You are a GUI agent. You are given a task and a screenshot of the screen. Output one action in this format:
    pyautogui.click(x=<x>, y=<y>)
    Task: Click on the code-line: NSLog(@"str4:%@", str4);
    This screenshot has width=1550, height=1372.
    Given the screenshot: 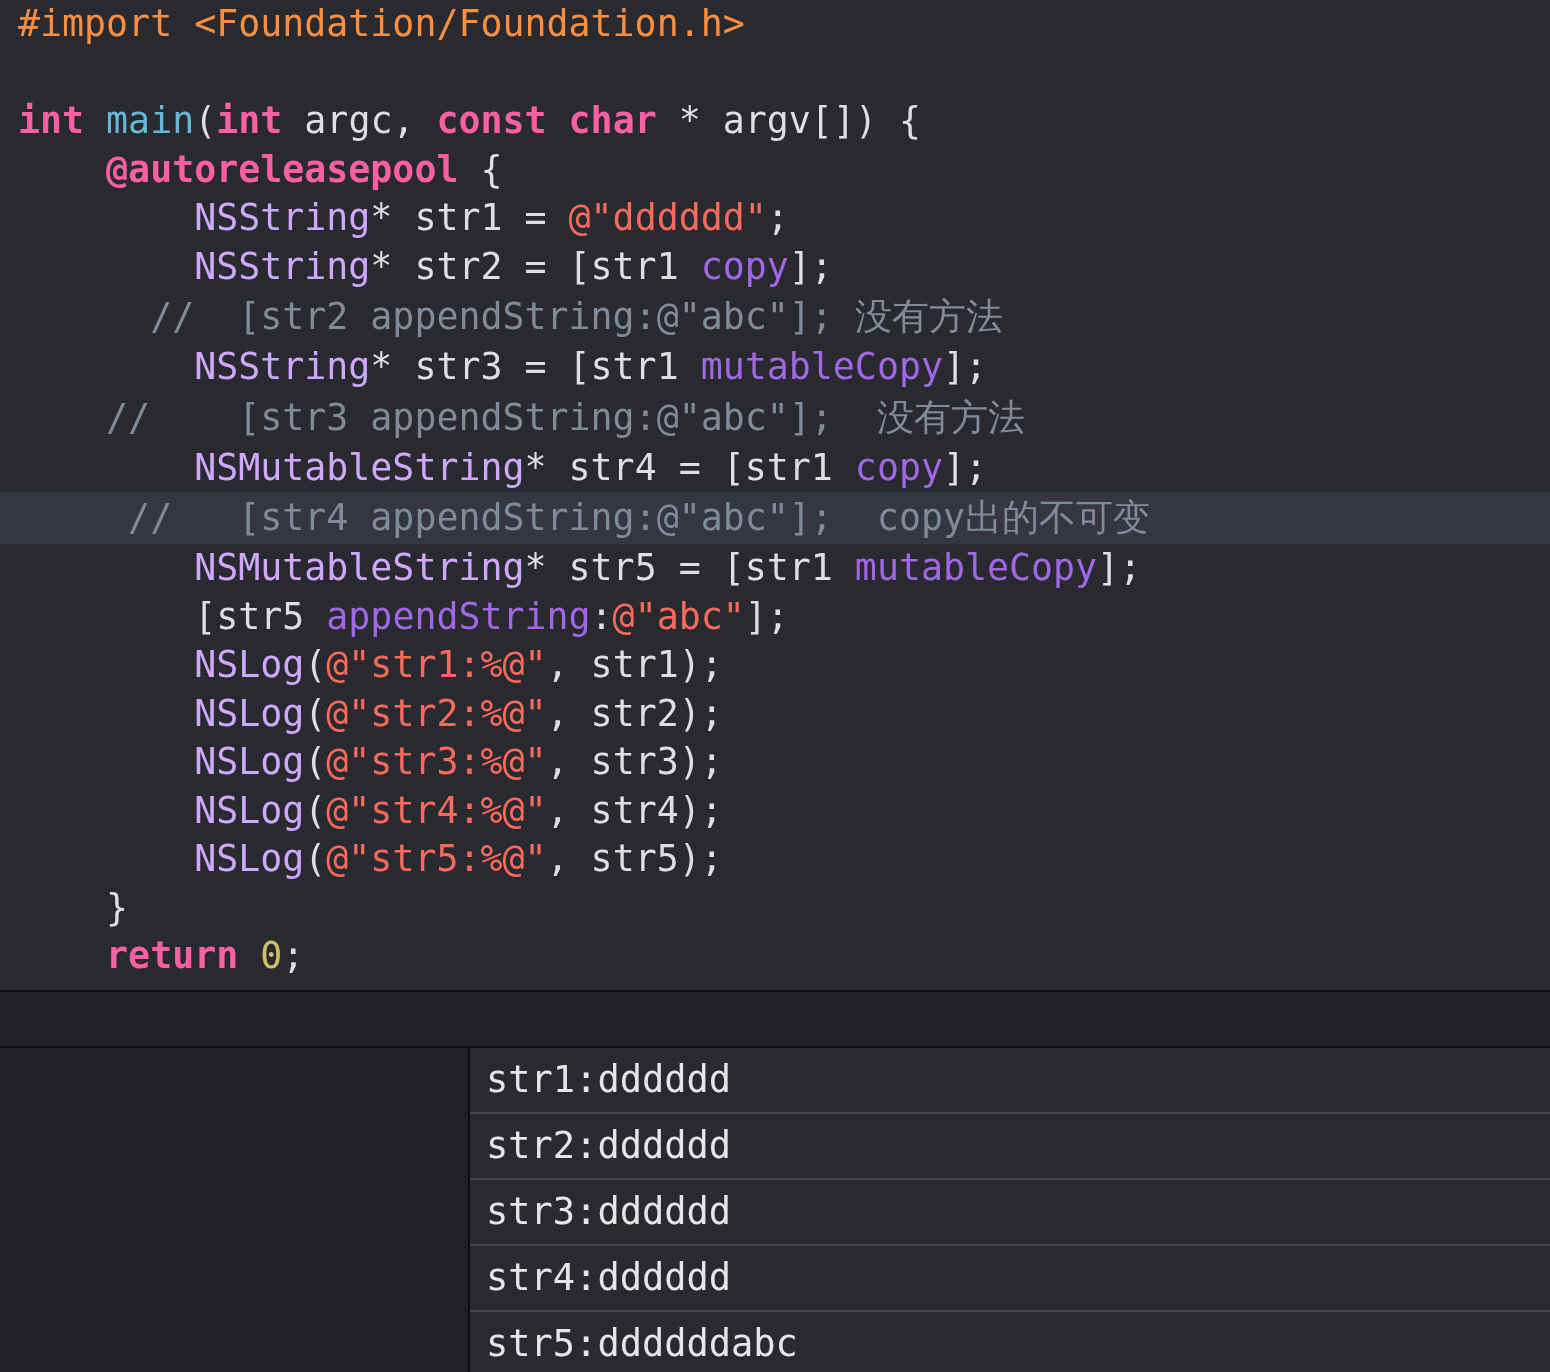 What is the action you would take?
    pyautogui.click(x=458, y=810)
    